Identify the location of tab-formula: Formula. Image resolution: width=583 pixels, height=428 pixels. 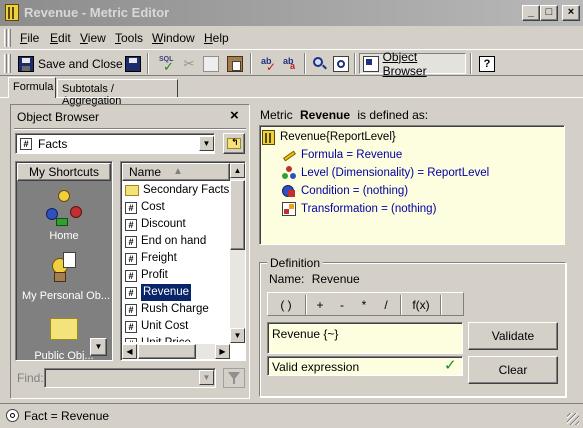
(32, 87).